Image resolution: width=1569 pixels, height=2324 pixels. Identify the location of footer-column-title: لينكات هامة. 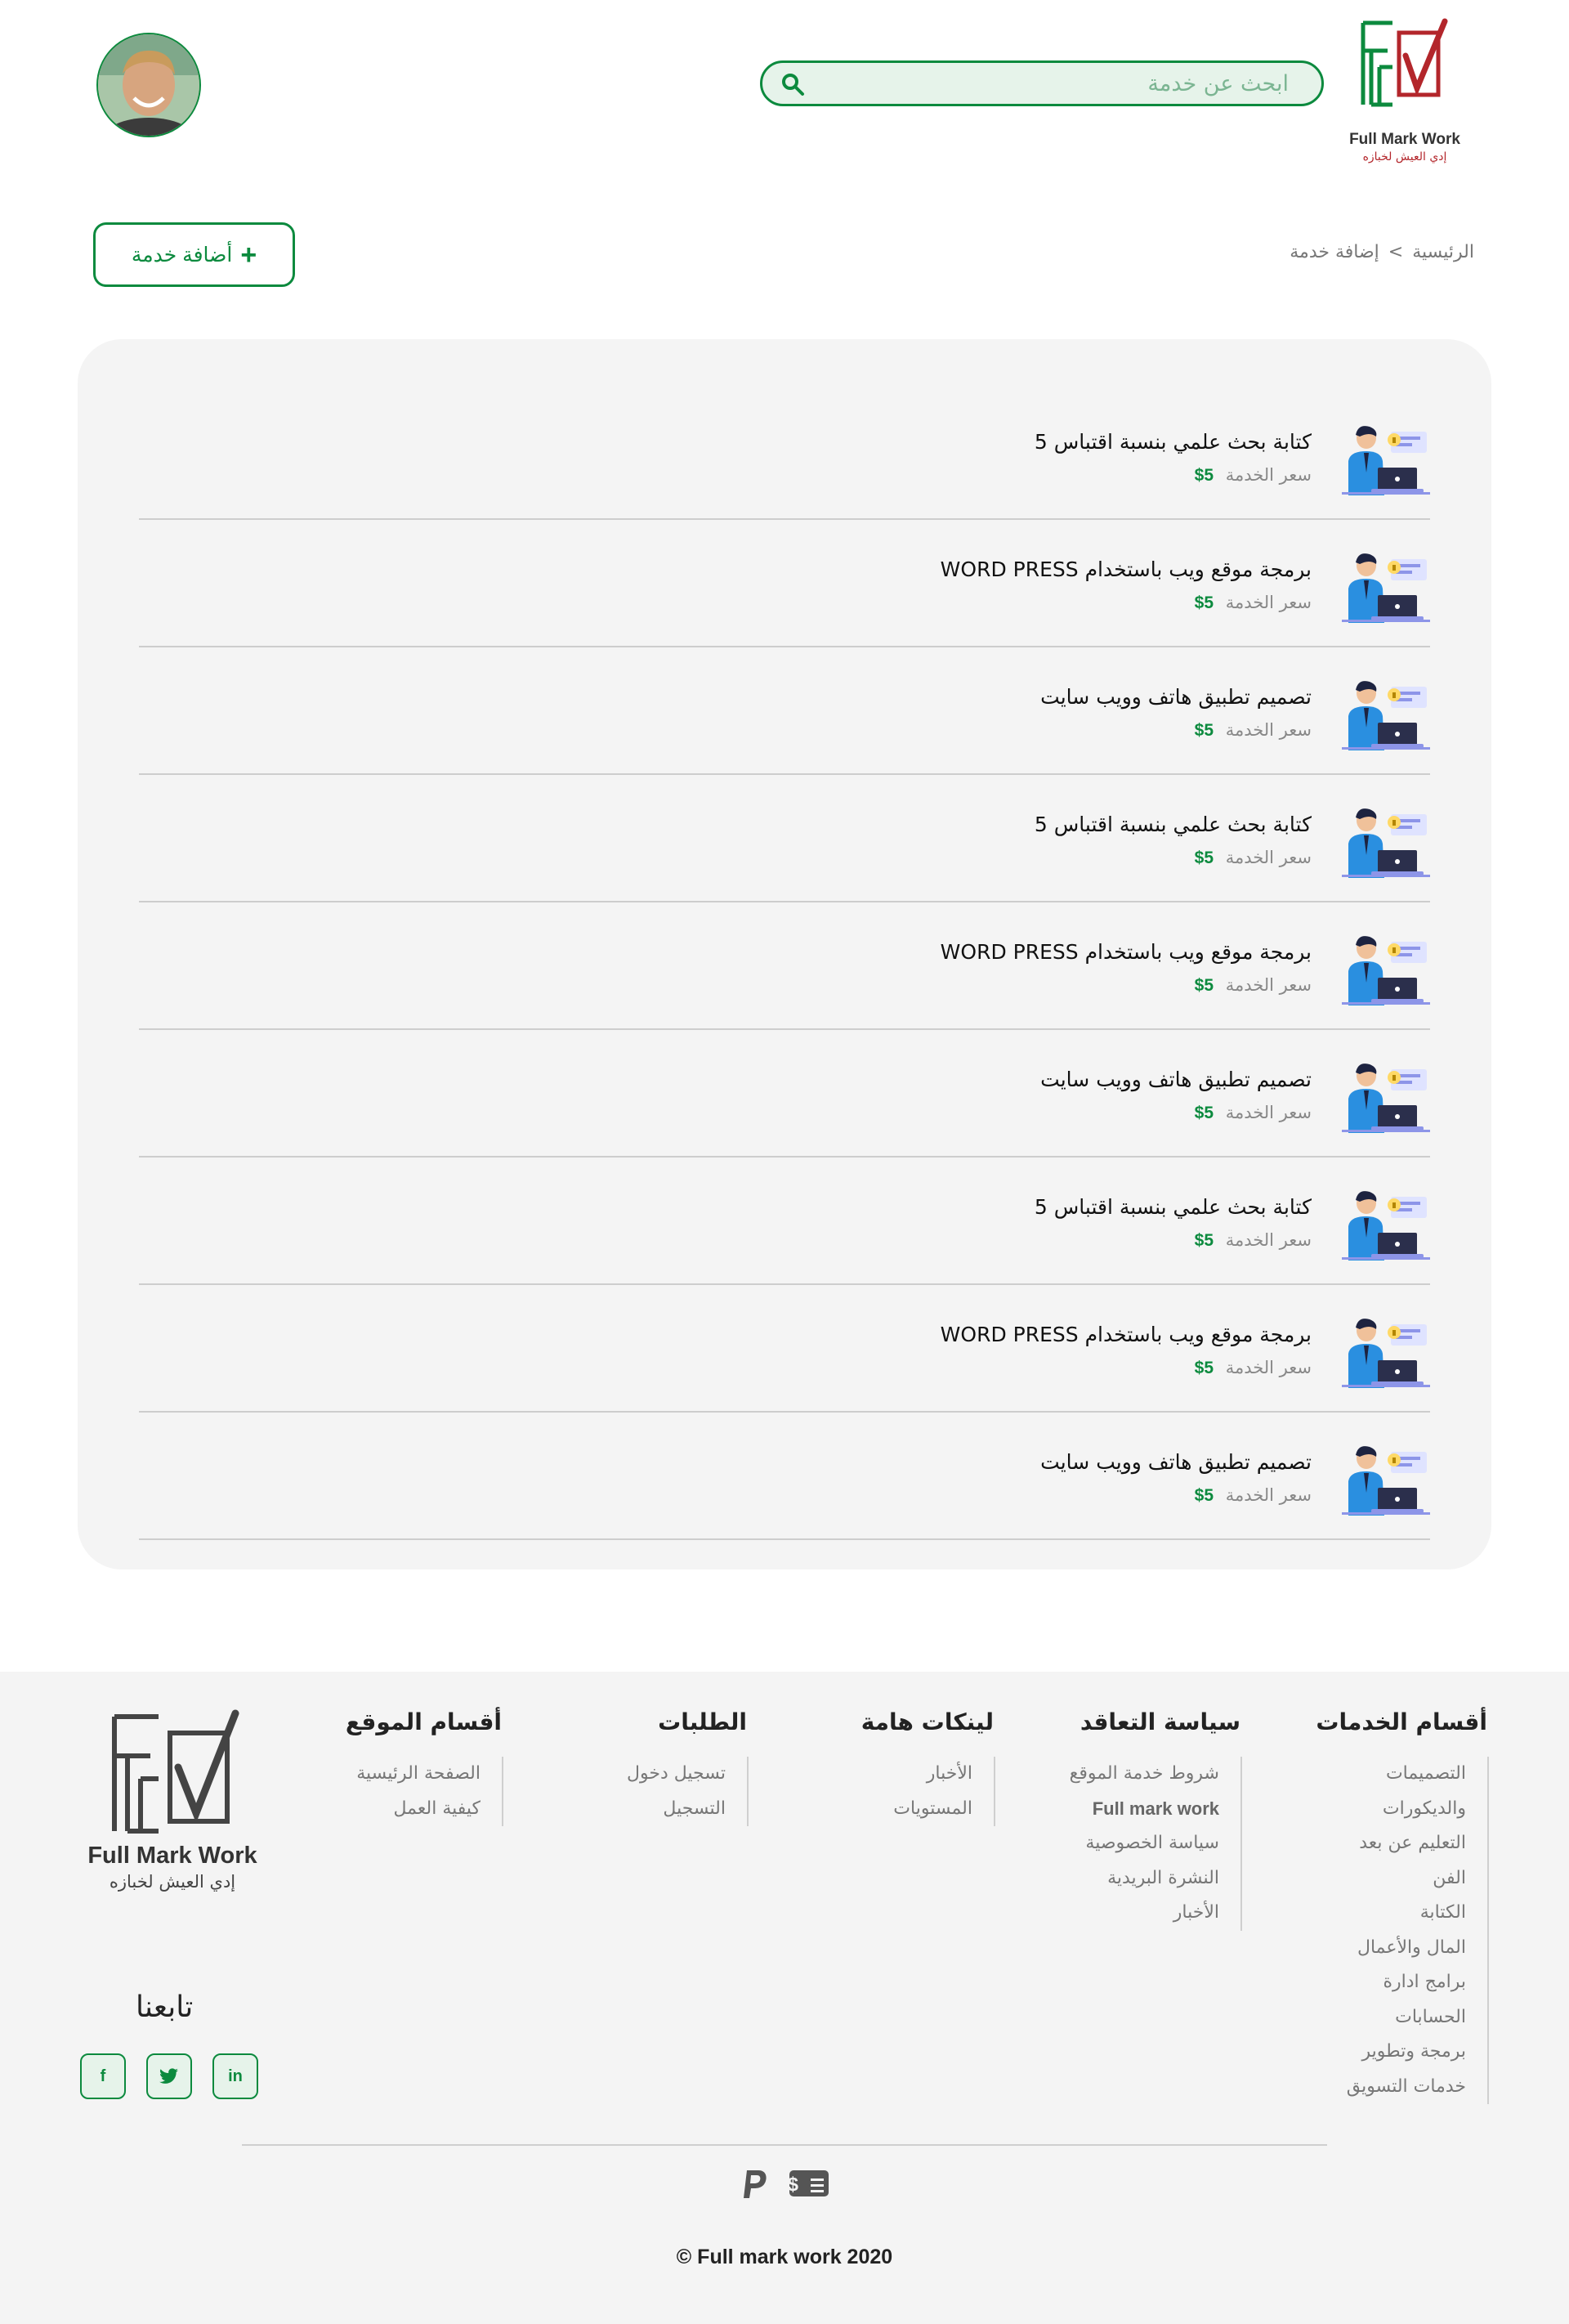
(927, 1721).